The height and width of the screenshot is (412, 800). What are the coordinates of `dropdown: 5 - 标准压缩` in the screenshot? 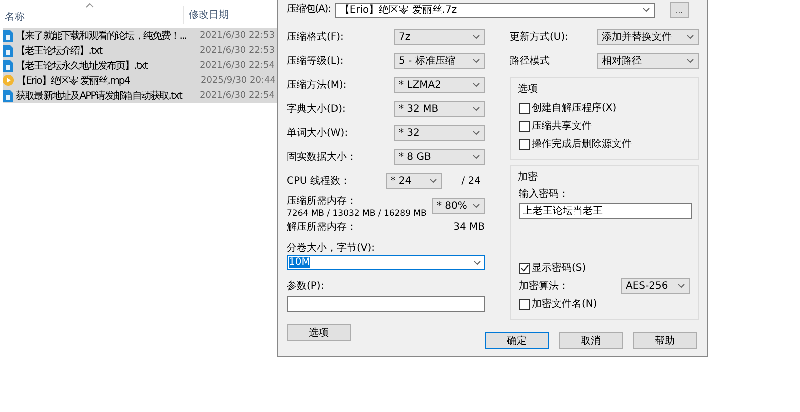 It's located at (439, 61).